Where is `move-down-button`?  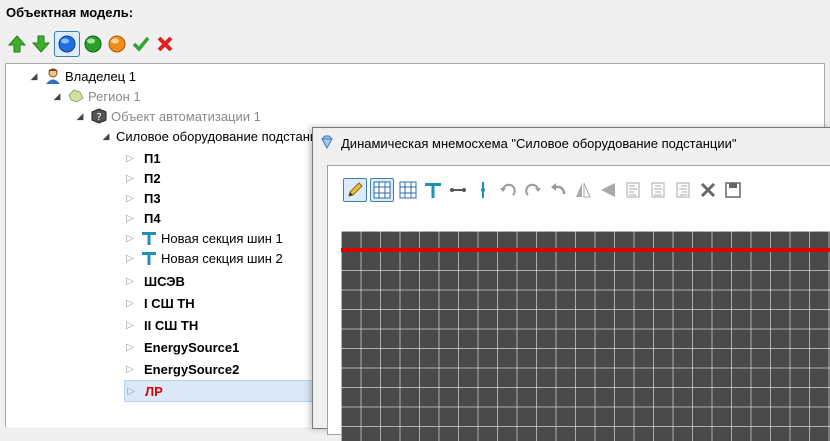 move-down-button is located at coordinates (41, 44).